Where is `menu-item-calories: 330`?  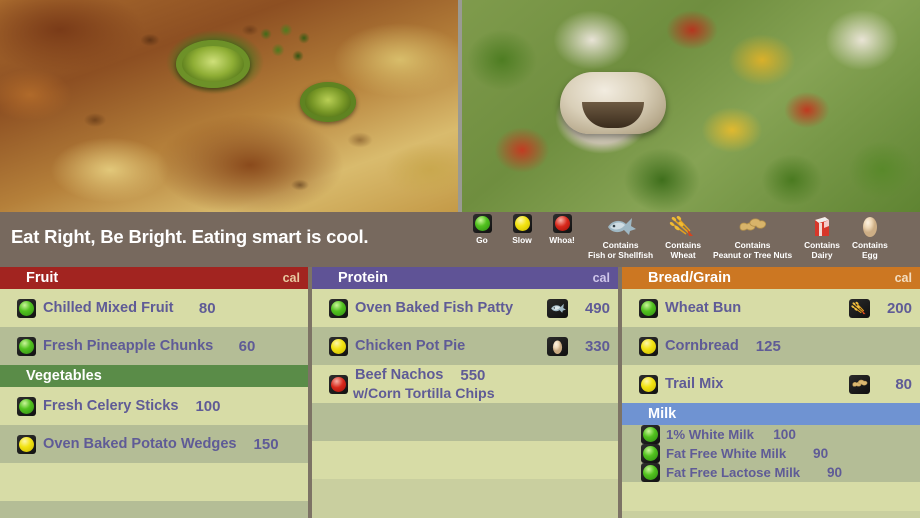 menu-item-calories: 330 is located at coordinates (597, 346).